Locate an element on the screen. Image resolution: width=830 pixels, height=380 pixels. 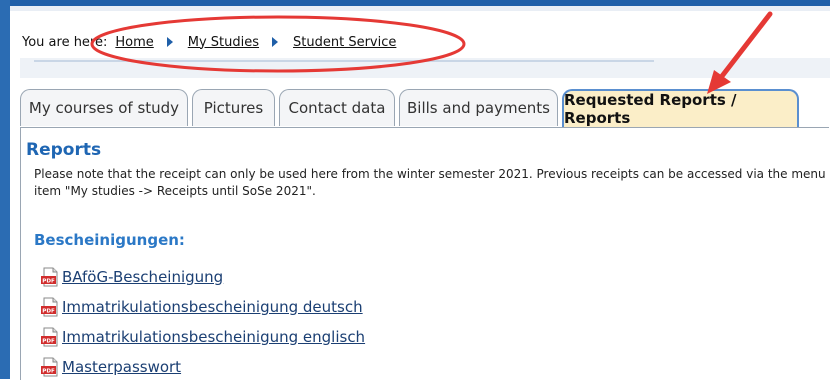
annotation-arrow-shaft is located at coordinates (744, 47).